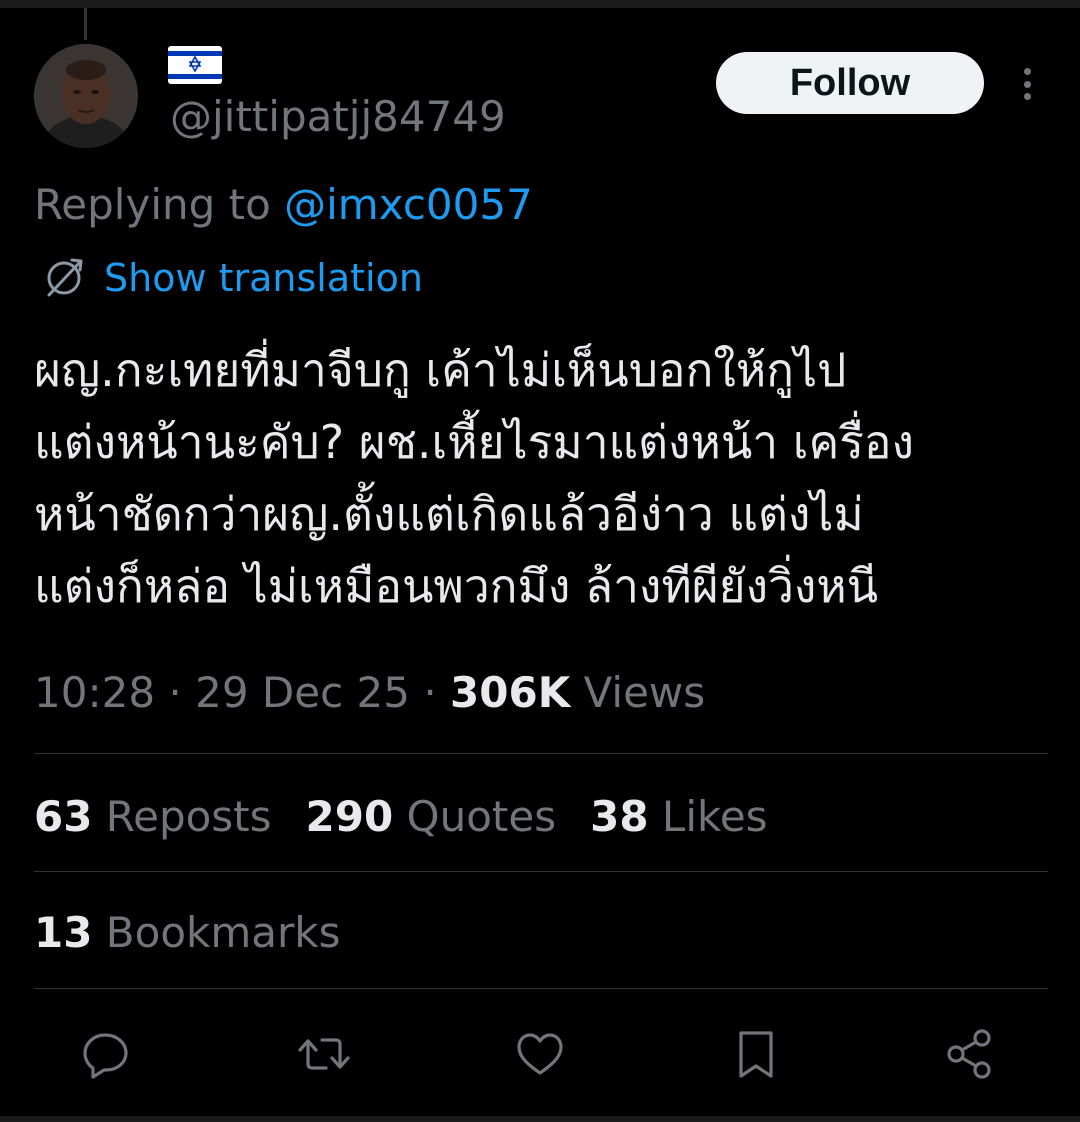 This screenshot has height=1122, width=1080. What do you see at coordinates (619, 816) in the screenshot?
I see `likes-count: 38` at bounding box center [619, 816].